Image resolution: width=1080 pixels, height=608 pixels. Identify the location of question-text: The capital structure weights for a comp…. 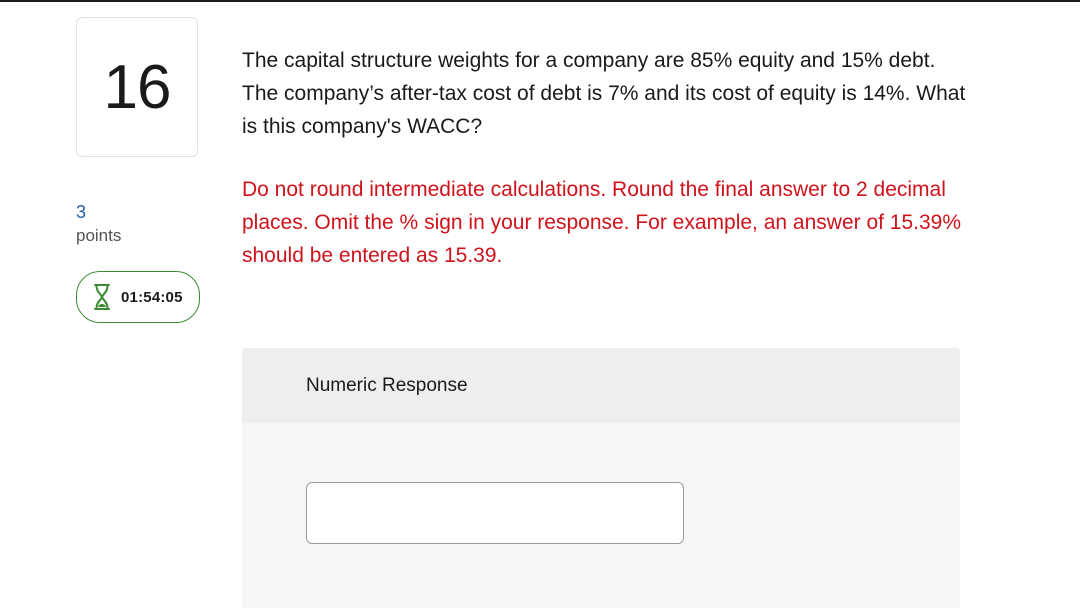
(604, 93).